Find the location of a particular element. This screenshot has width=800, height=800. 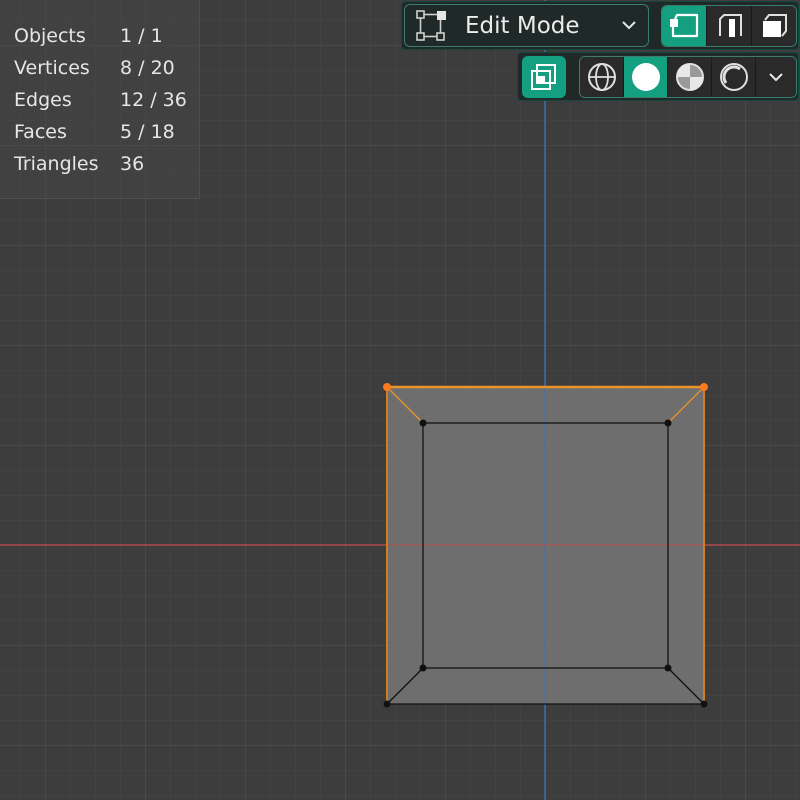

solid-shading-button is located at coordinates (646, 77).